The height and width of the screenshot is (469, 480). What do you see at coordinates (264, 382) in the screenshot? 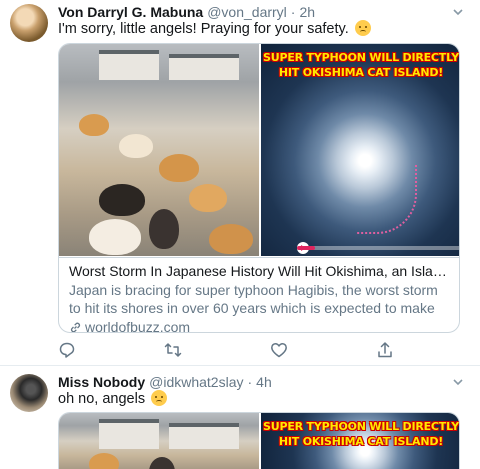
I see `timestamp: 4h` at bounding box center [264, 382].